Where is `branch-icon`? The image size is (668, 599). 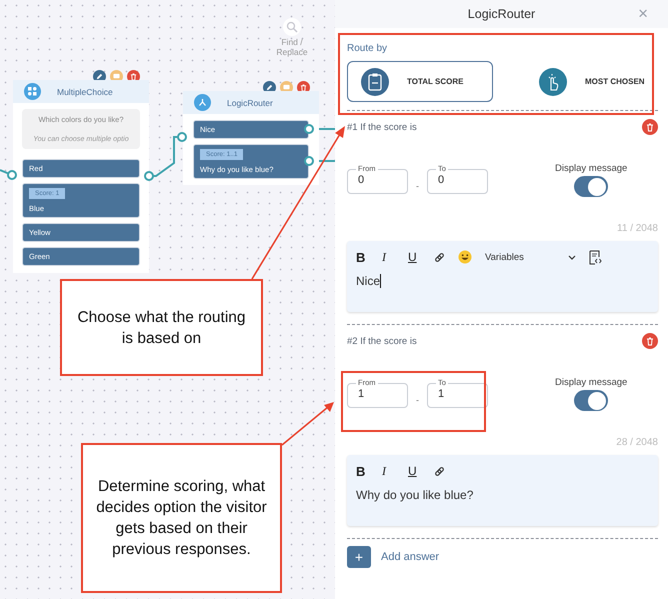
branch-icon is located at coordinates (202, 102).